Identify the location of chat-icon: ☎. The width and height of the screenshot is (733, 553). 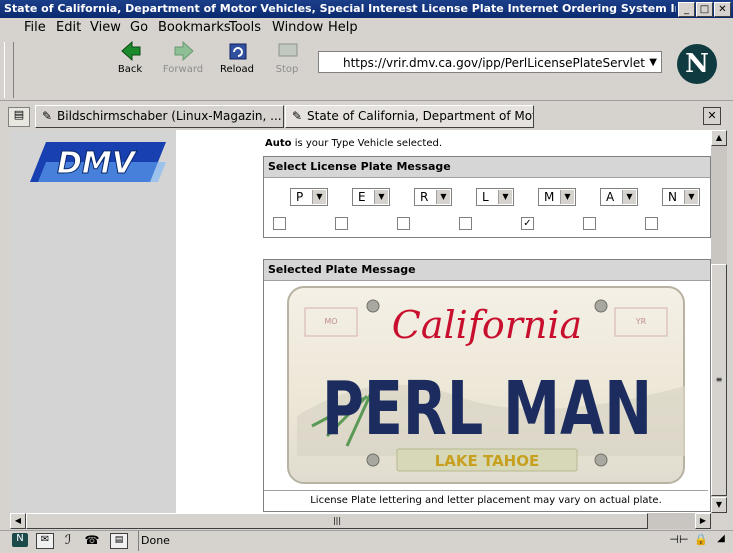
(92, 540).